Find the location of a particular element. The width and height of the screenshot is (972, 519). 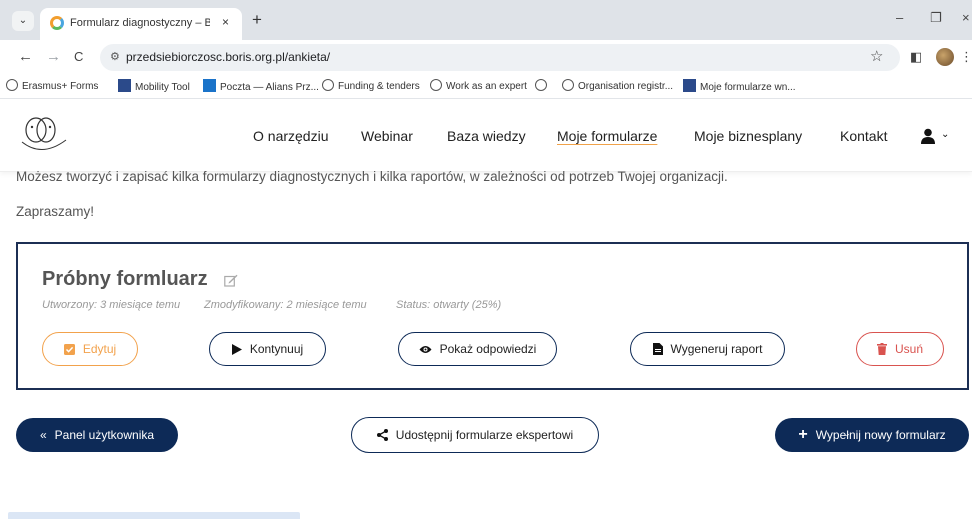

delete-button: Usuń is located at coordinates (900, 349).